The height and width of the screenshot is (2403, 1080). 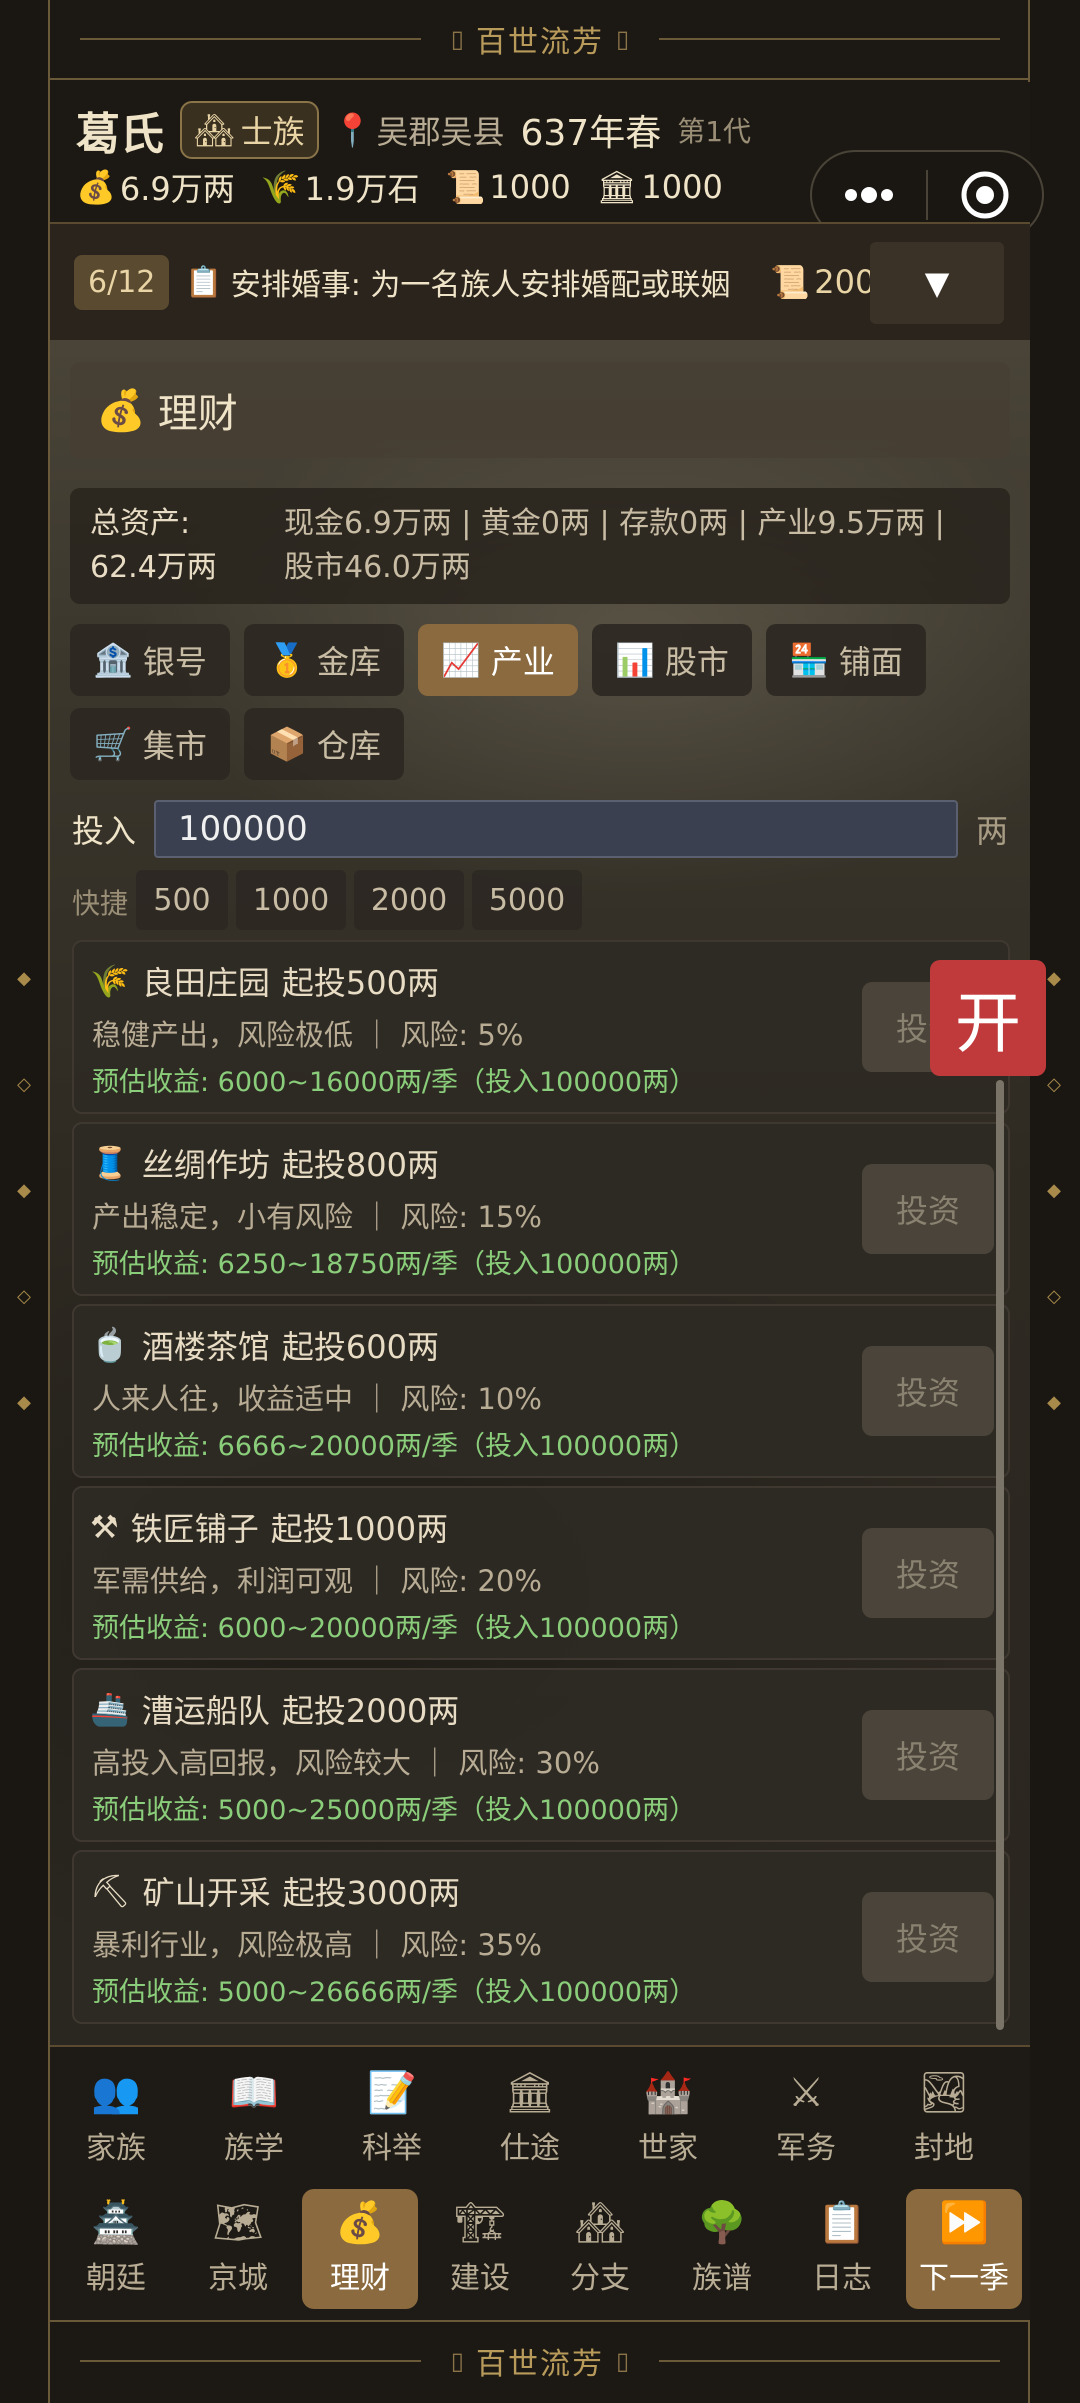 I want to click on nav-item-log: 📋 日志, so click(x=842, y=2249).